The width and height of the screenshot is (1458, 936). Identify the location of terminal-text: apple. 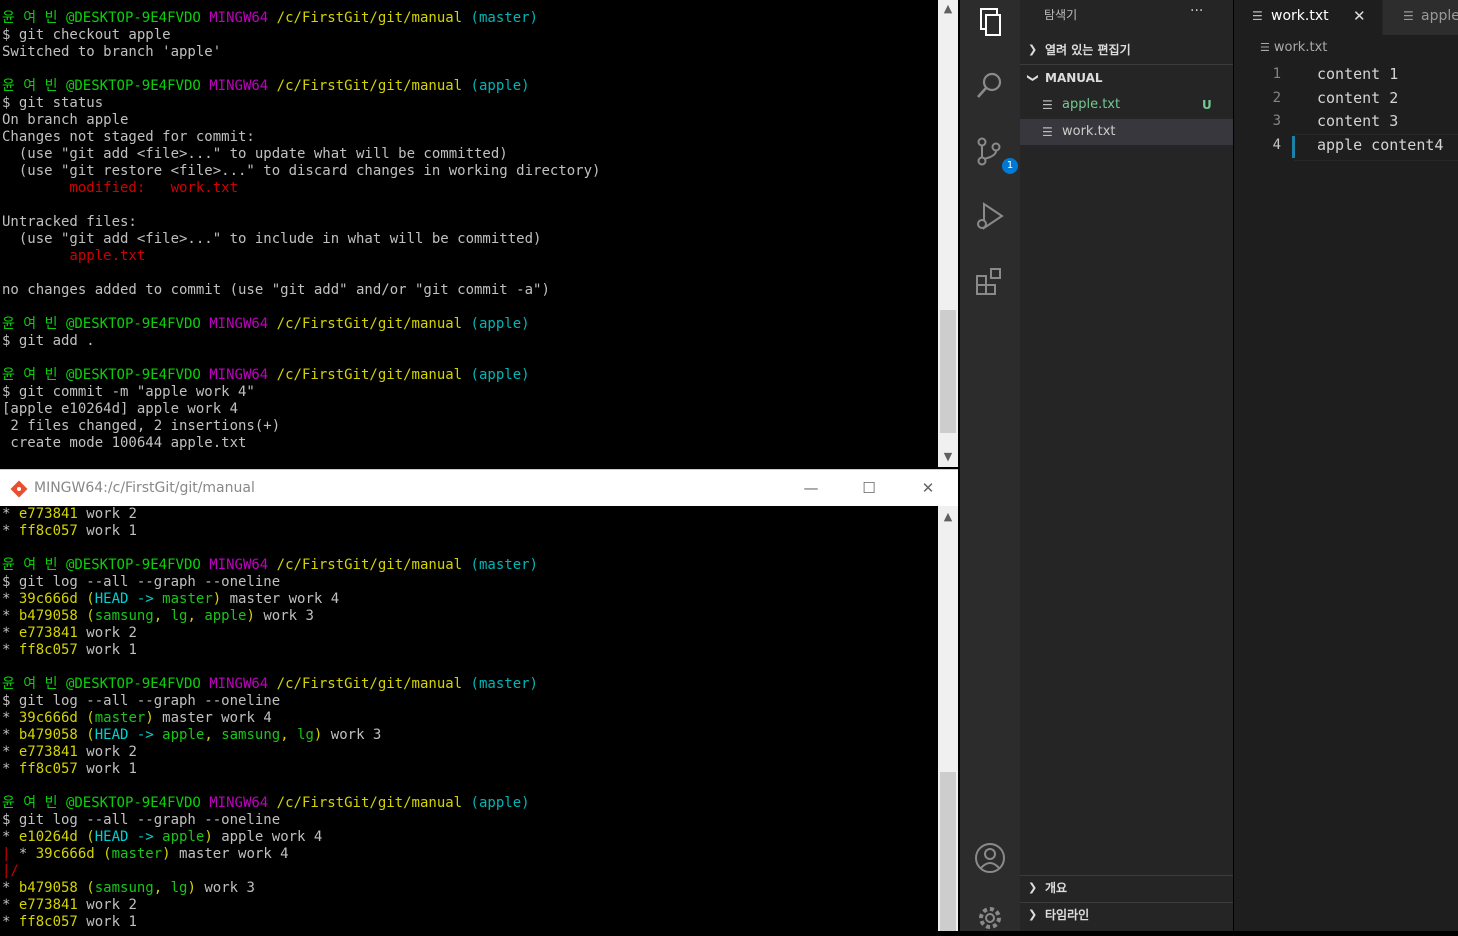
(183, 735).